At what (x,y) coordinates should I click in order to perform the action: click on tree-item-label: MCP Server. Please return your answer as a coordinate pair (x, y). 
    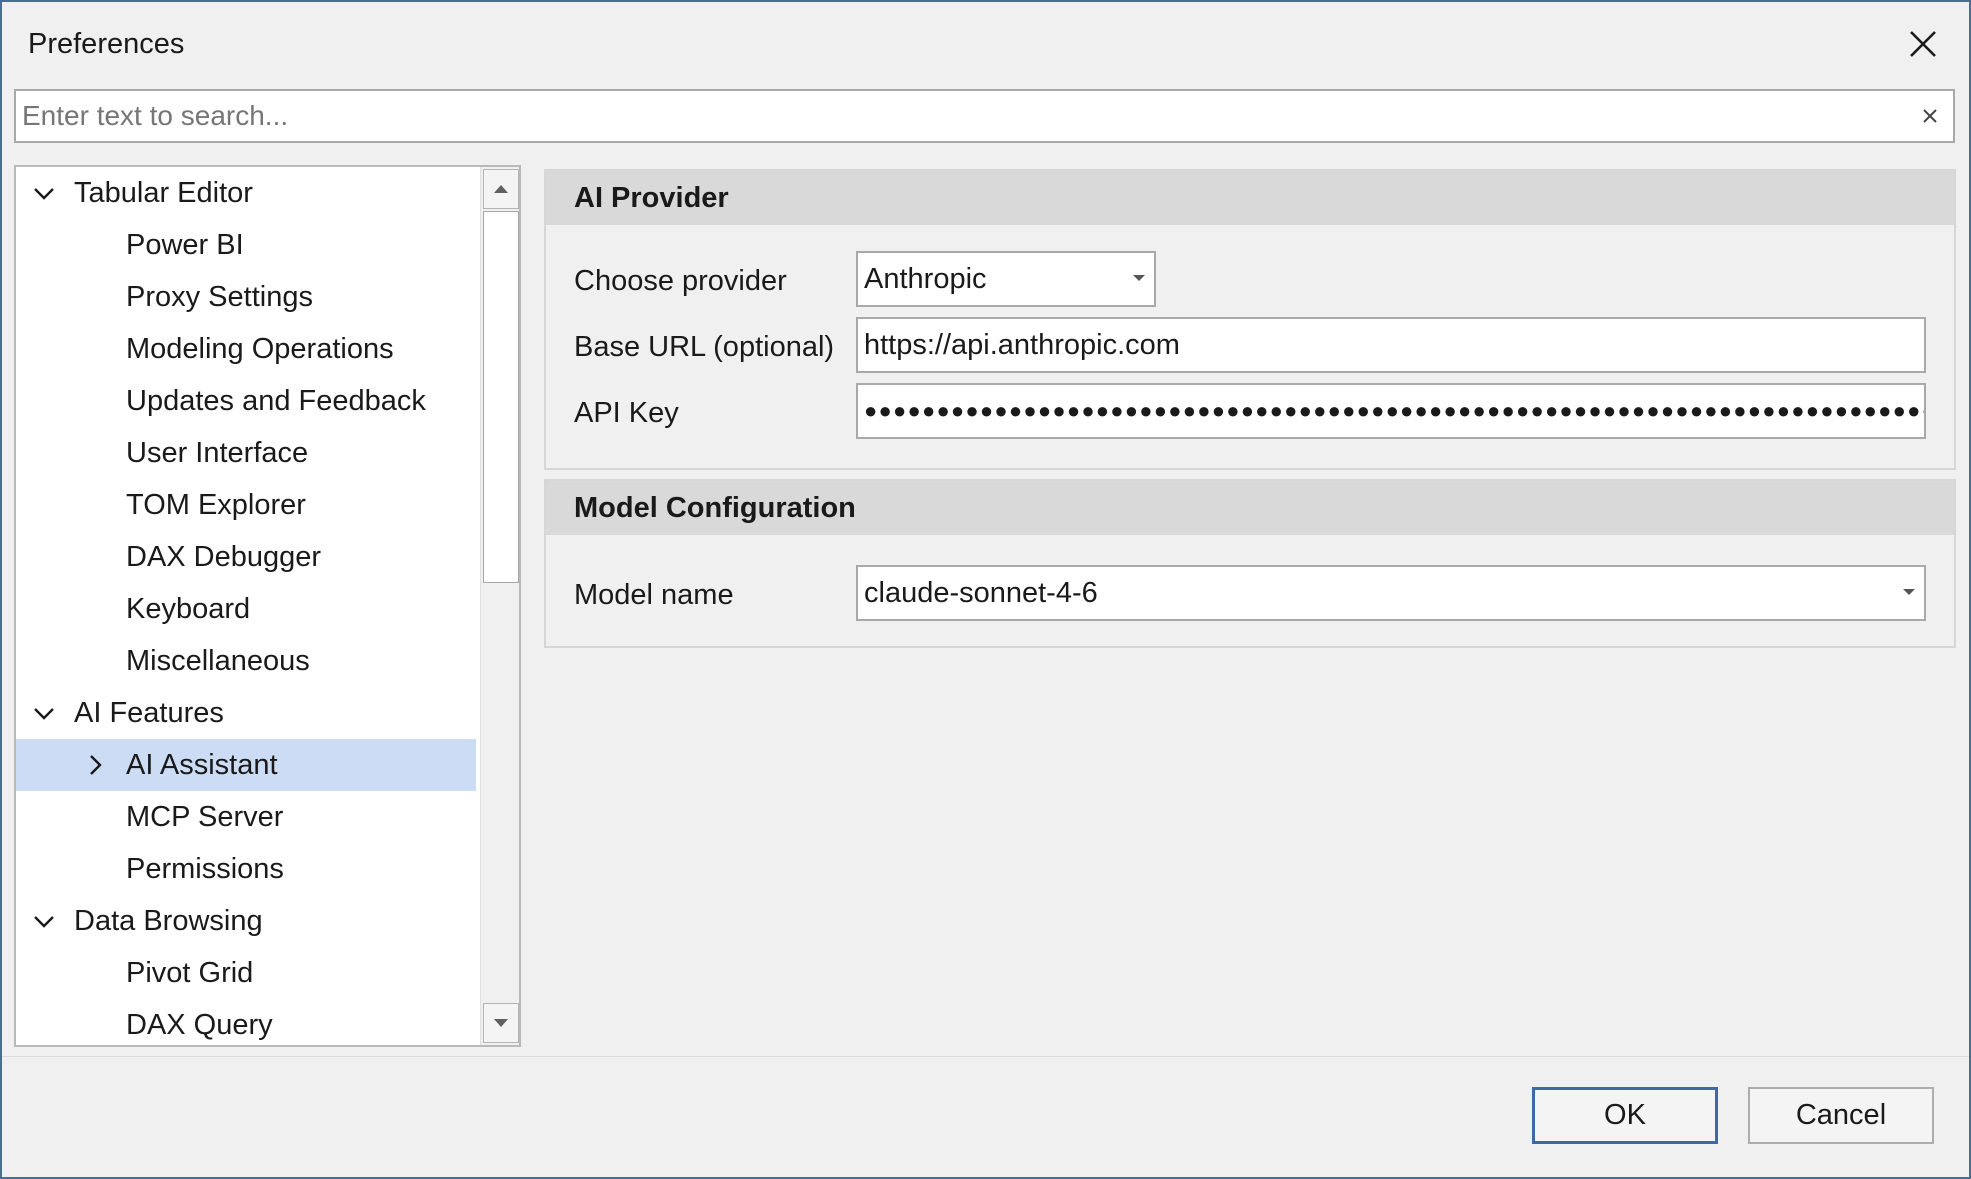
    Looking at the image, I should click on (205, 817).